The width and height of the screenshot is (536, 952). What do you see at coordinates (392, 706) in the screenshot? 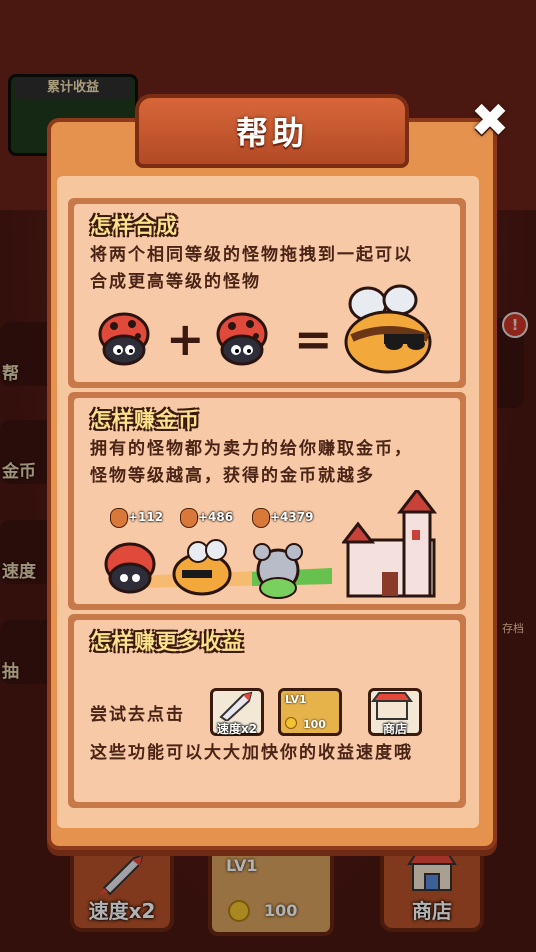
I see `shop-icon` at bounding box center [392, 706].